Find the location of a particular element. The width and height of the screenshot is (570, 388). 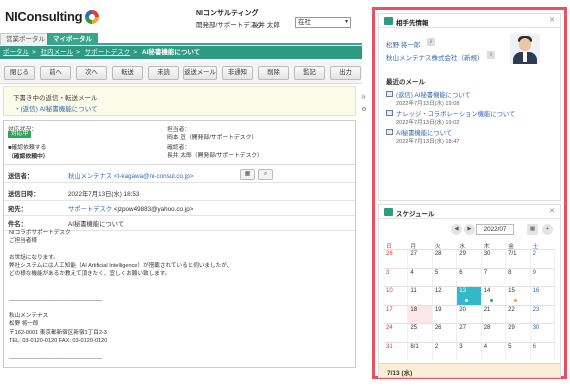

delete-button: 削除 is located at coordinates (273, 73).